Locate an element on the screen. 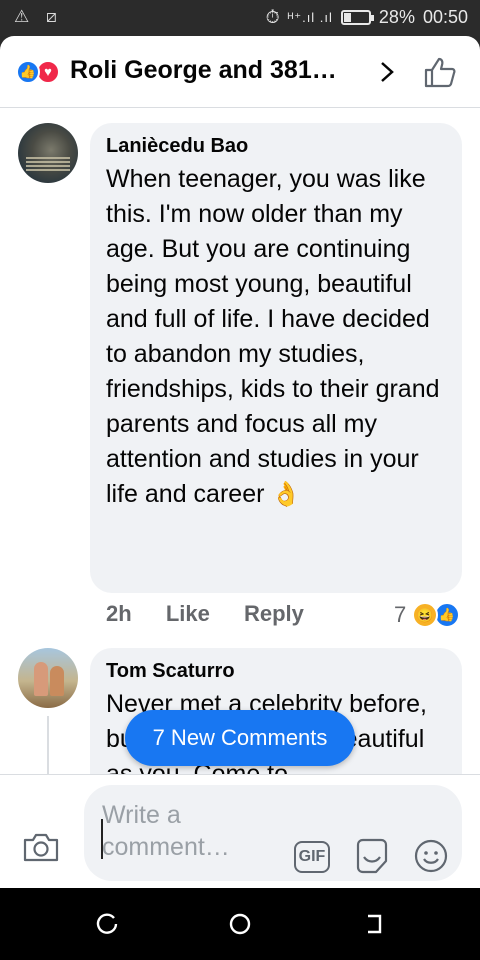  ok-hand-emoji: 👌 is located at coordinates (286, 494).